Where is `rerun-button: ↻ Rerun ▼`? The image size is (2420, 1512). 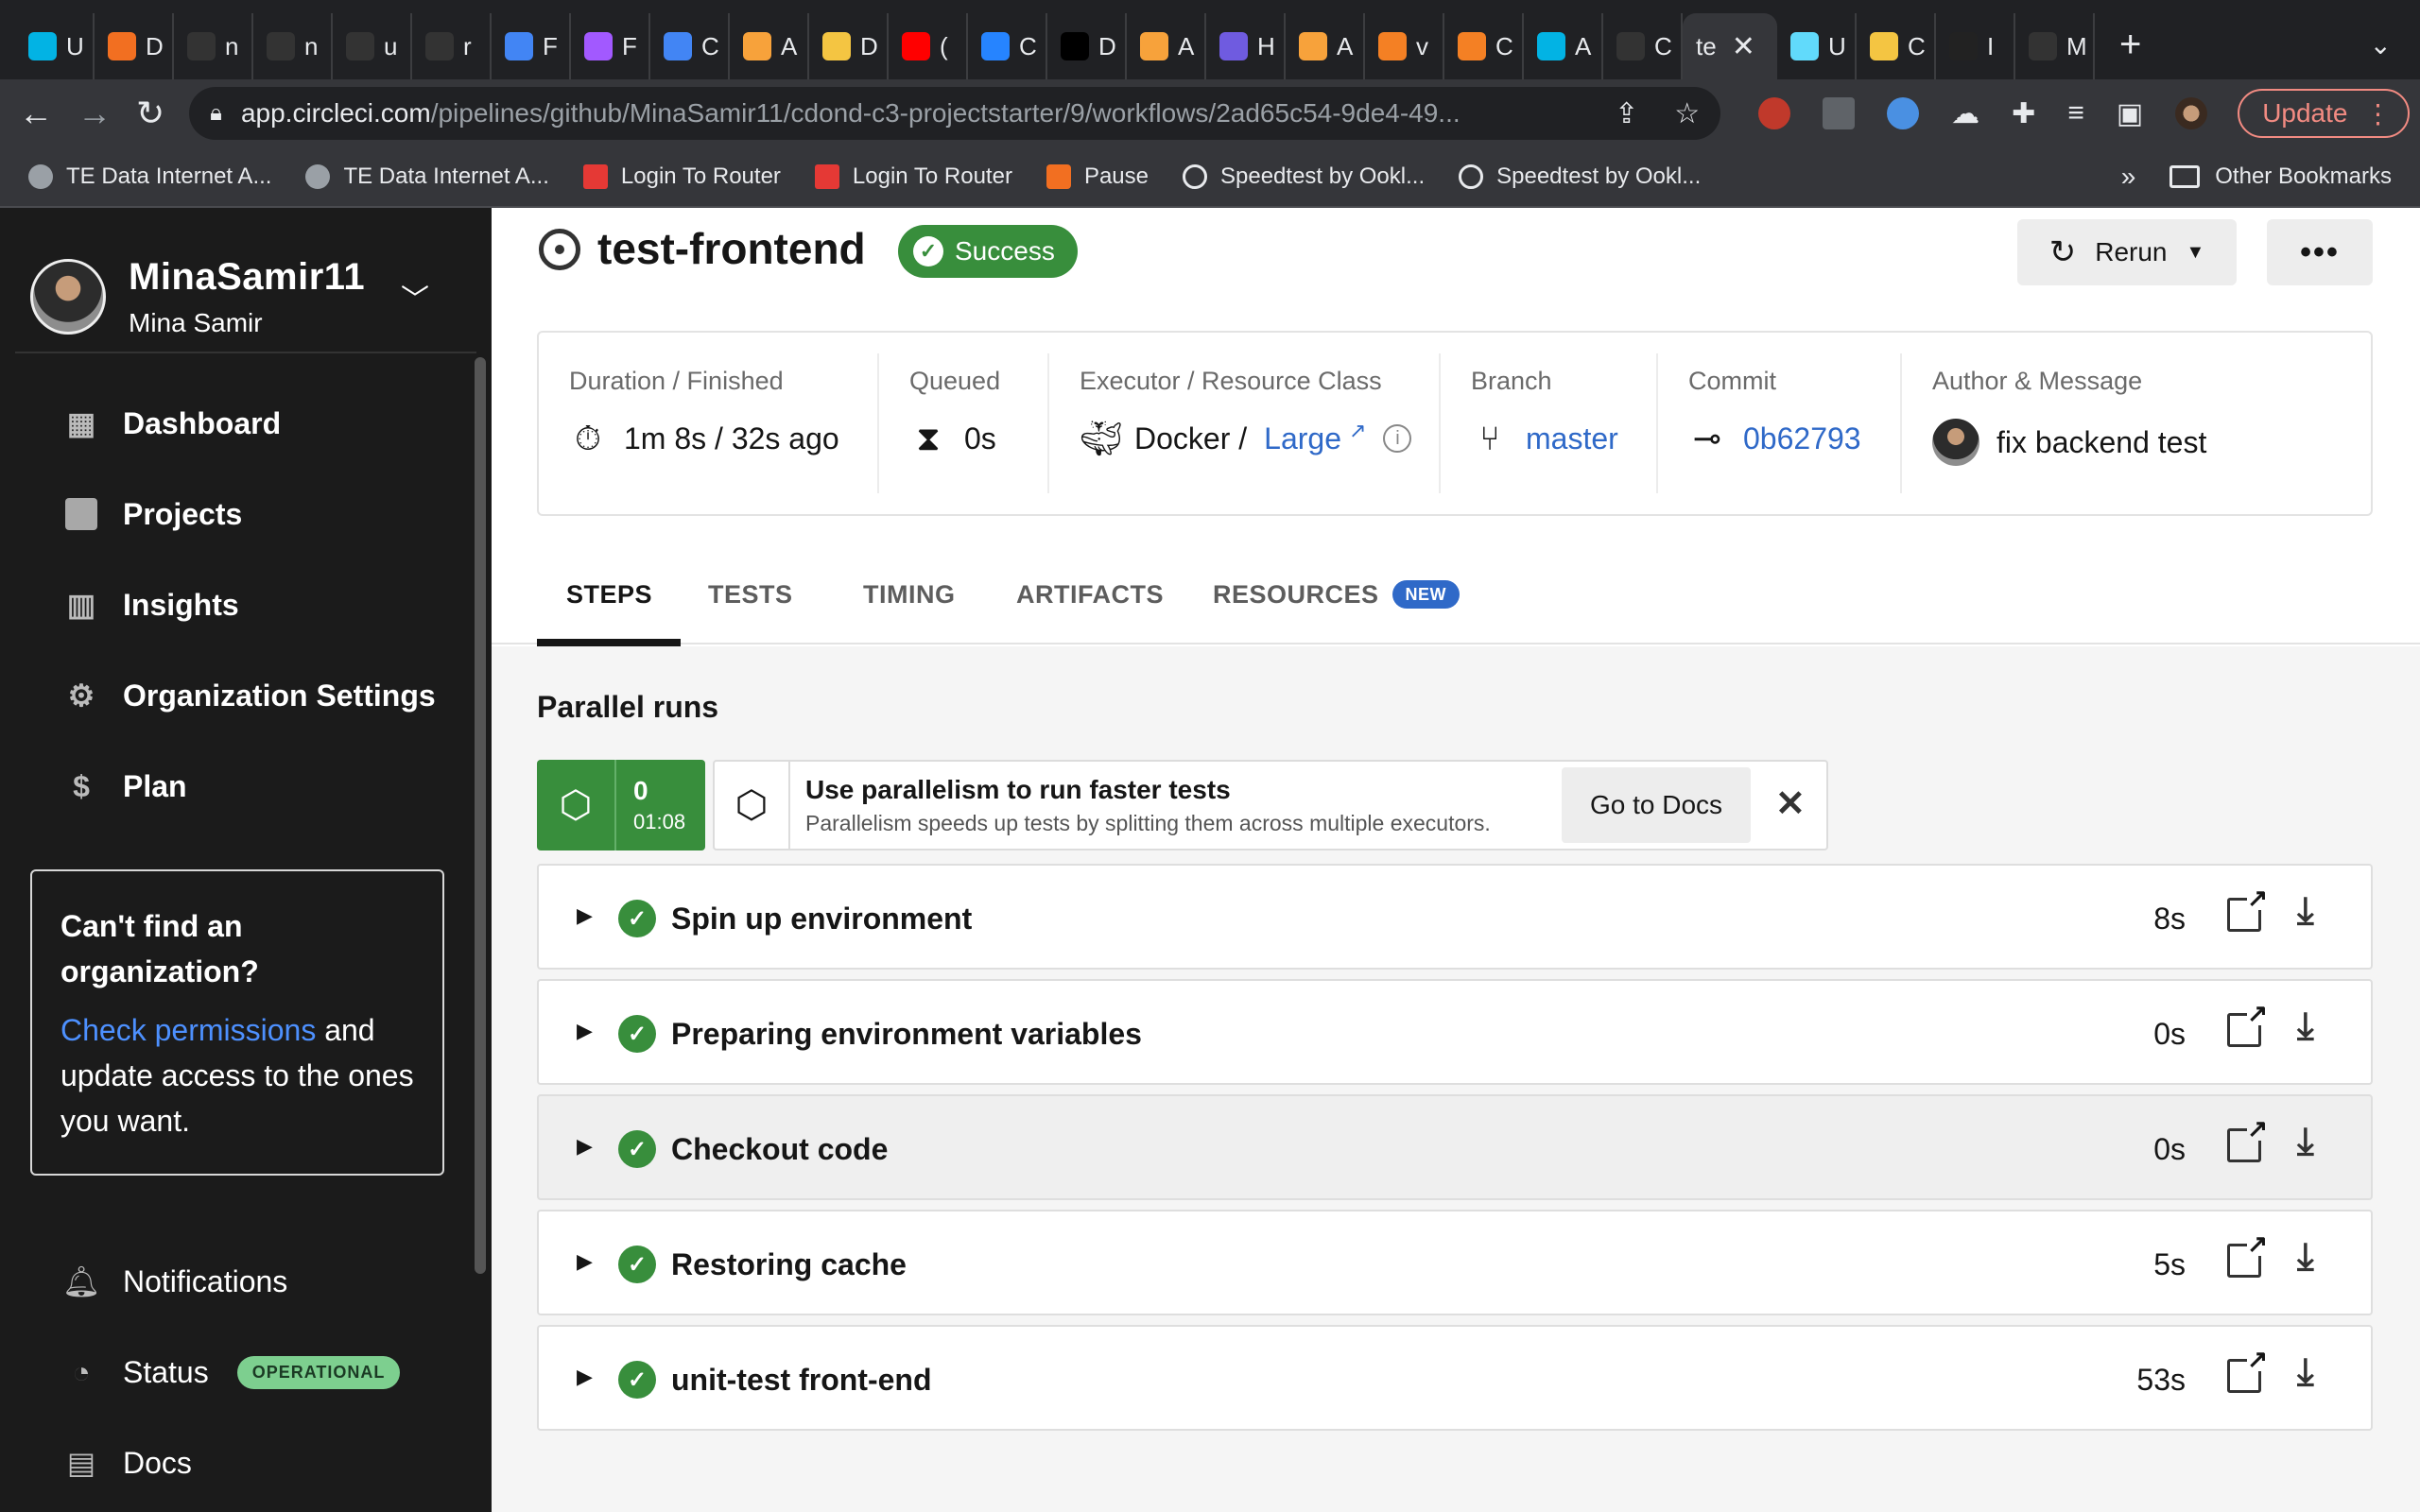
rerun-button: ↻ Rerun ▼ is located at coordinates (2127, 252).